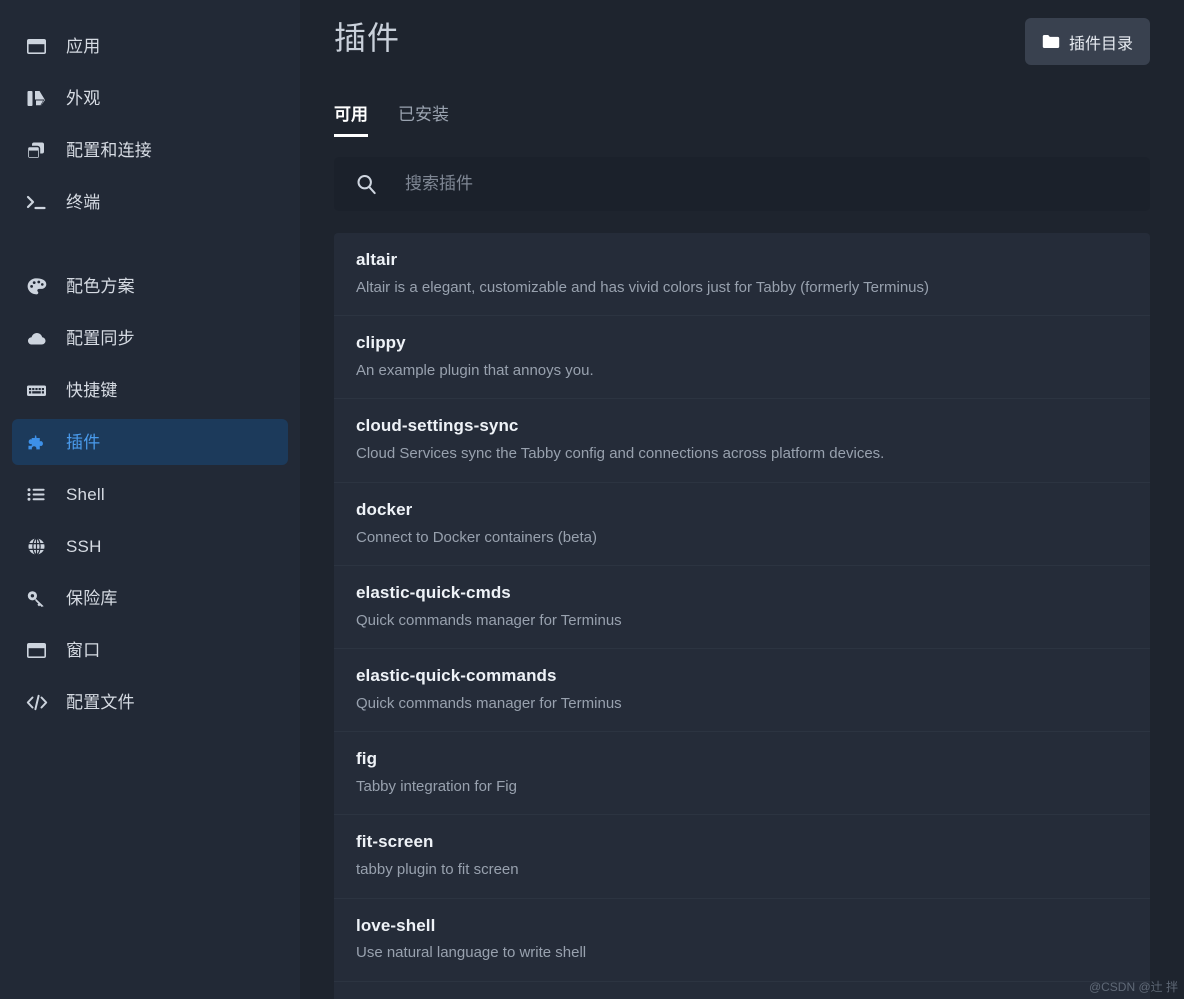  I want to click on cloud-icon, so click(39, 338).